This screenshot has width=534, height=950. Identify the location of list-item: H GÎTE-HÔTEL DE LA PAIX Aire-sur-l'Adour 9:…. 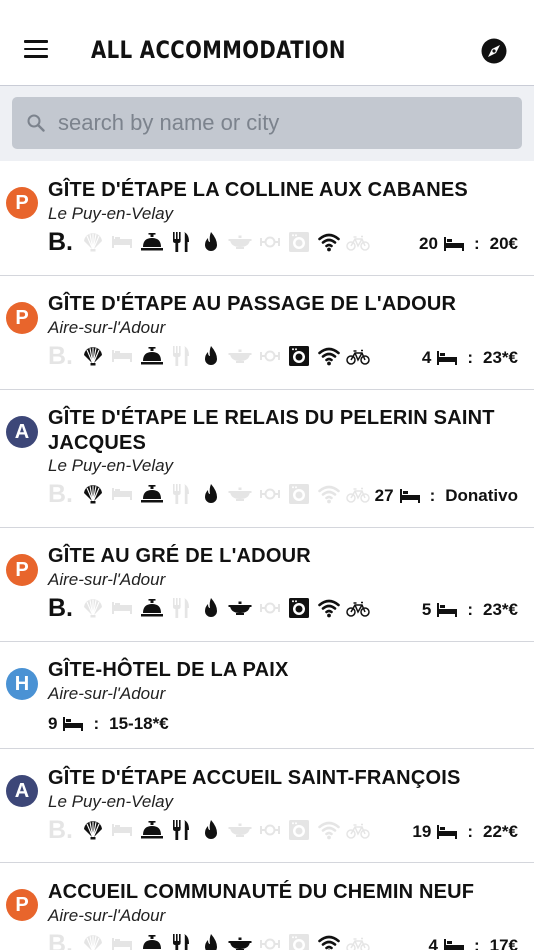
(267, 695).